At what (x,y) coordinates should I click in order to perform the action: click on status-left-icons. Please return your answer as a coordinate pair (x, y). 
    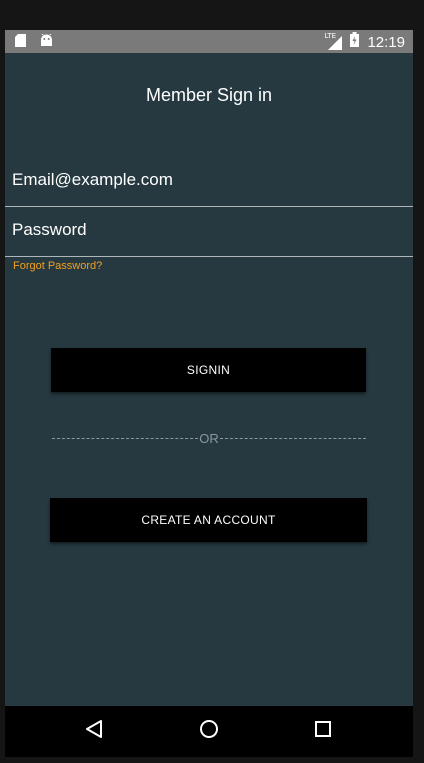
    Looking at the image, I should click on (34, 42).